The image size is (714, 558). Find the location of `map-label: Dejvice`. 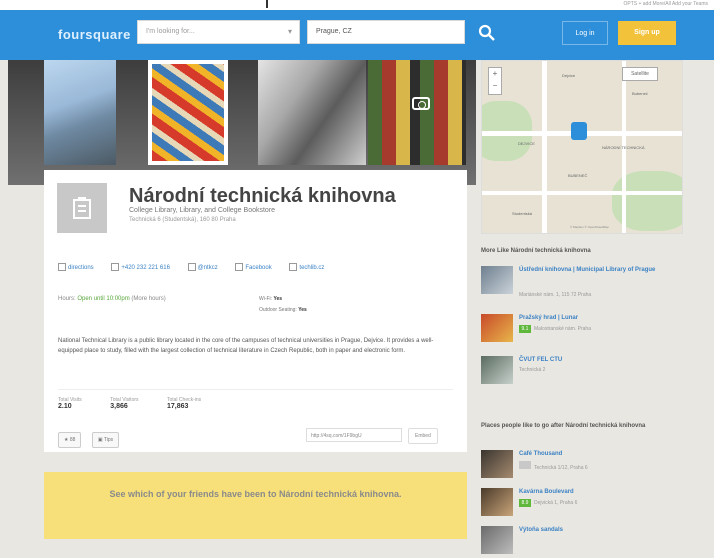

map-label: Dejvice is located at coordinates (569, 75).